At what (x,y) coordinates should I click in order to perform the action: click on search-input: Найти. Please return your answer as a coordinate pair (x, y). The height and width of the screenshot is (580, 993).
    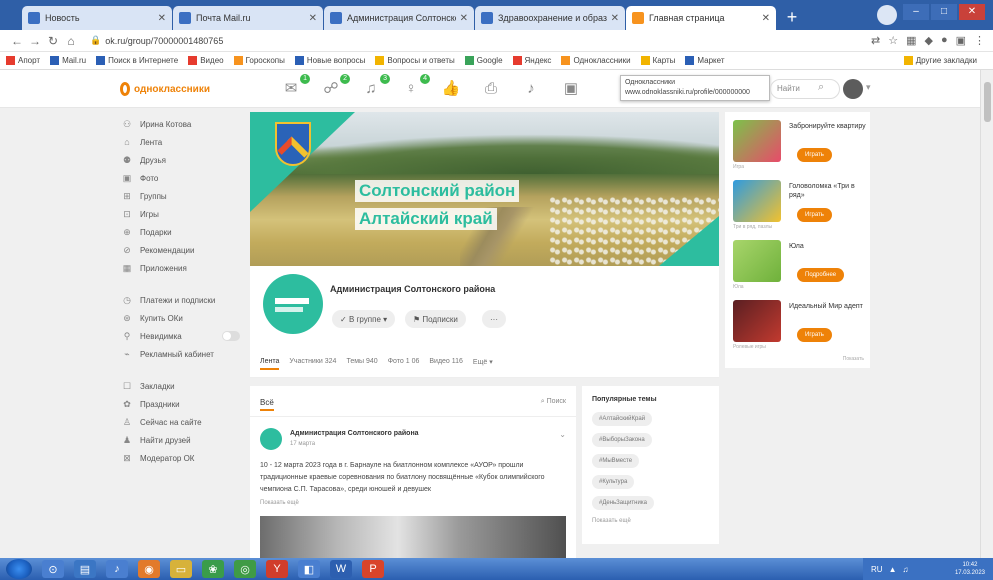
    Looking at the image, I should click on (805, 89).